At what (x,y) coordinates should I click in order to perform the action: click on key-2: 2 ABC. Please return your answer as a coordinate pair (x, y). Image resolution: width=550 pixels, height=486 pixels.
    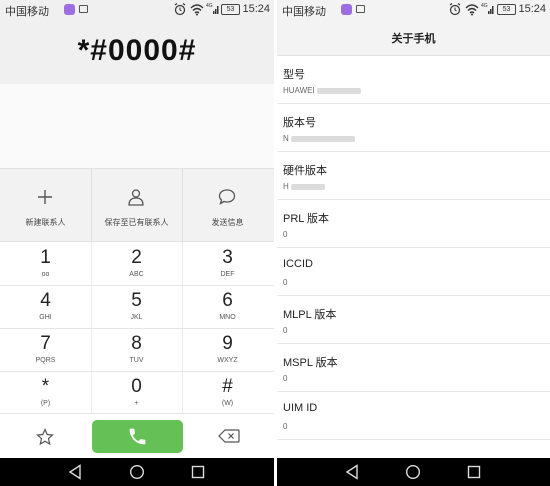
    Looking at the image, I should click on (136, 263).